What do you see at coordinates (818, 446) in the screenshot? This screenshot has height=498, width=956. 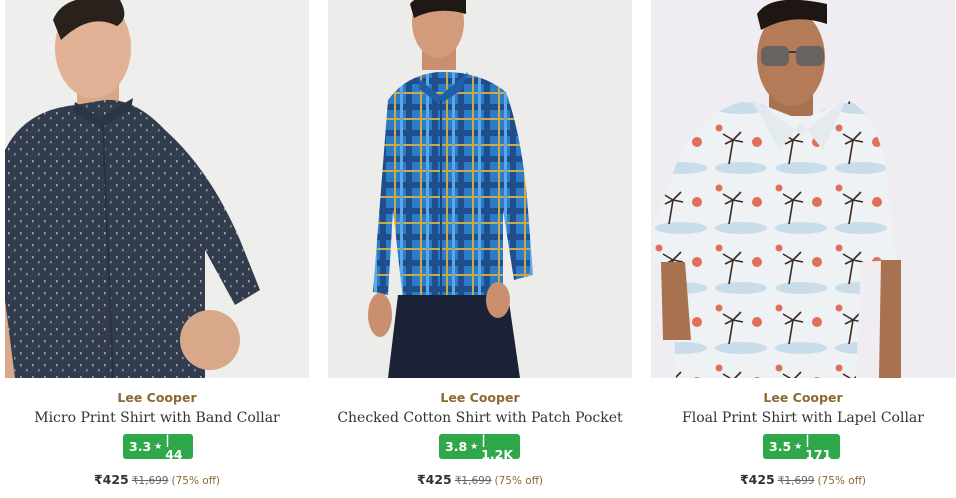 I see `review-count: | 171` at bounding box center [818, 446].